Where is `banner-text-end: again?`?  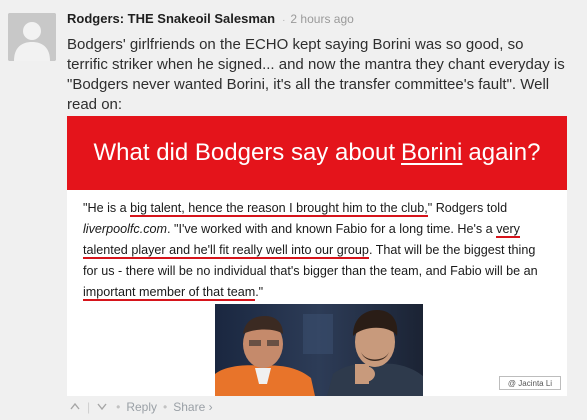 banner-text-end: again? is located at coordinates (504, 152).